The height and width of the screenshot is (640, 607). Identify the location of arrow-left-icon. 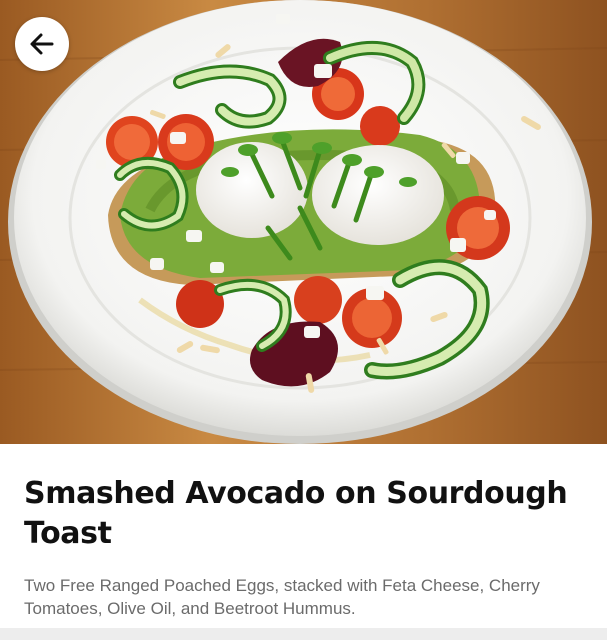
(42, 44).